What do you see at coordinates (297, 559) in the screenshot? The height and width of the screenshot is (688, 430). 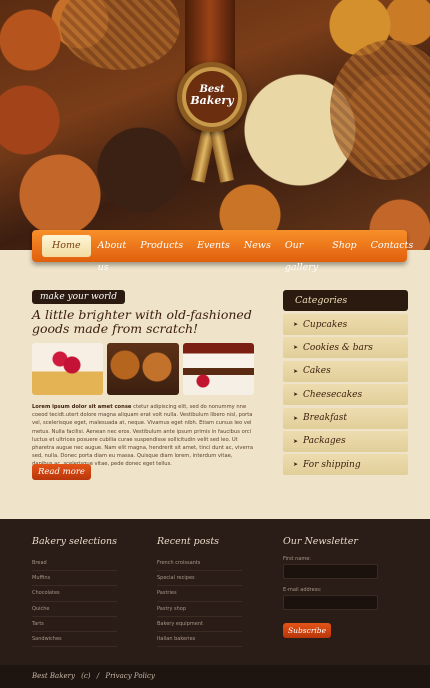 I see `first-name-label: First name:` at bounding box center [297, 559].